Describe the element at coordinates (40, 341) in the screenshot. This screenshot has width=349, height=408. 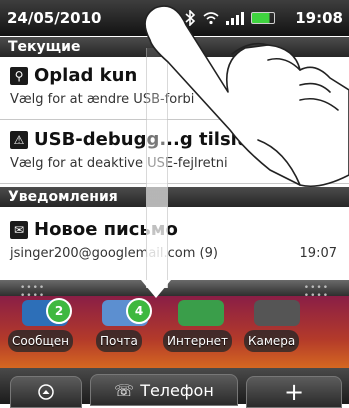
I see `app-label-messages: Сообщен` at that location.